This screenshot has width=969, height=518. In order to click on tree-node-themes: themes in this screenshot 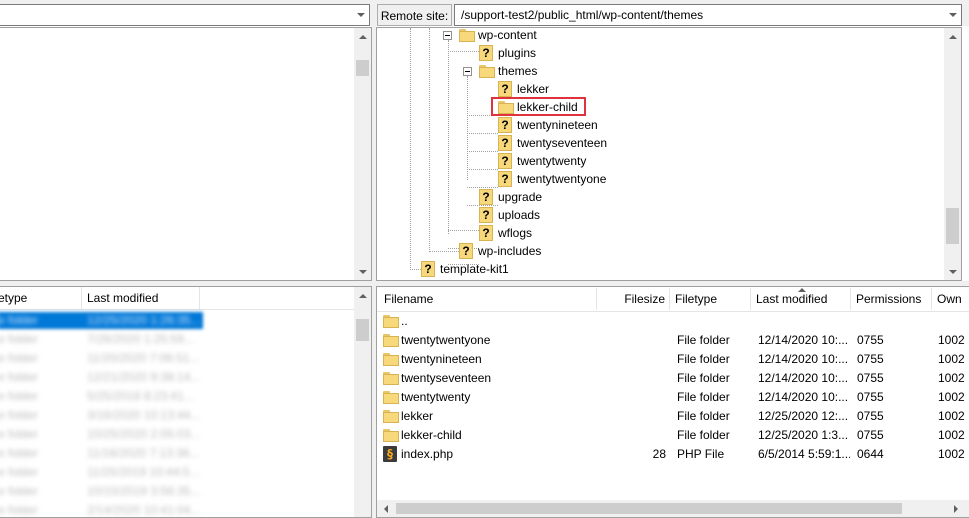, I will do `click(657, 71)`.